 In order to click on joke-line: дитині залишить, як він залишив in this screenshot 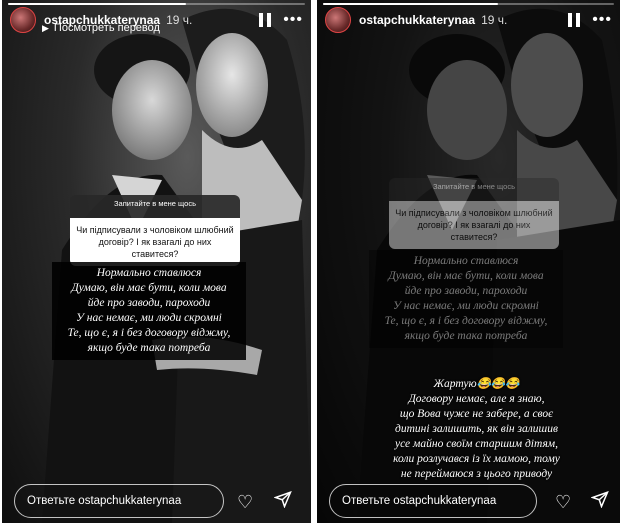, I will do `click(476, 429)`.